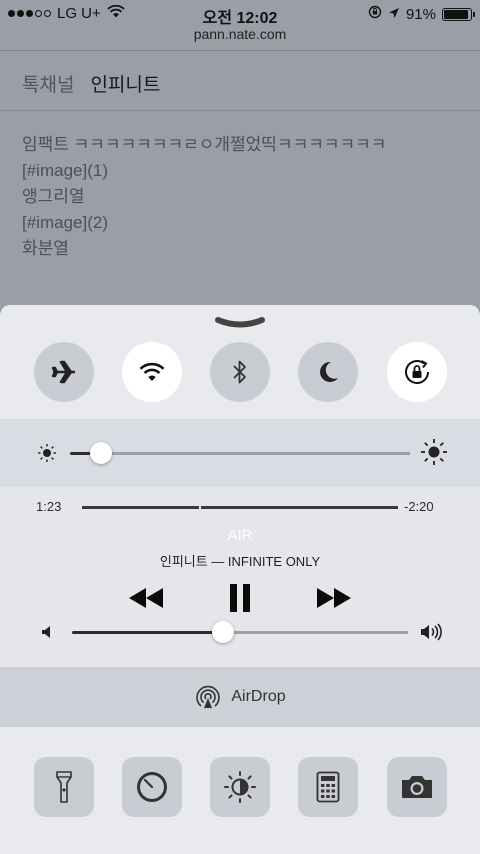 Image resolution: width=480 pixels, height=854 pixels. I want to click on airplane-icon, so click(63, 372).